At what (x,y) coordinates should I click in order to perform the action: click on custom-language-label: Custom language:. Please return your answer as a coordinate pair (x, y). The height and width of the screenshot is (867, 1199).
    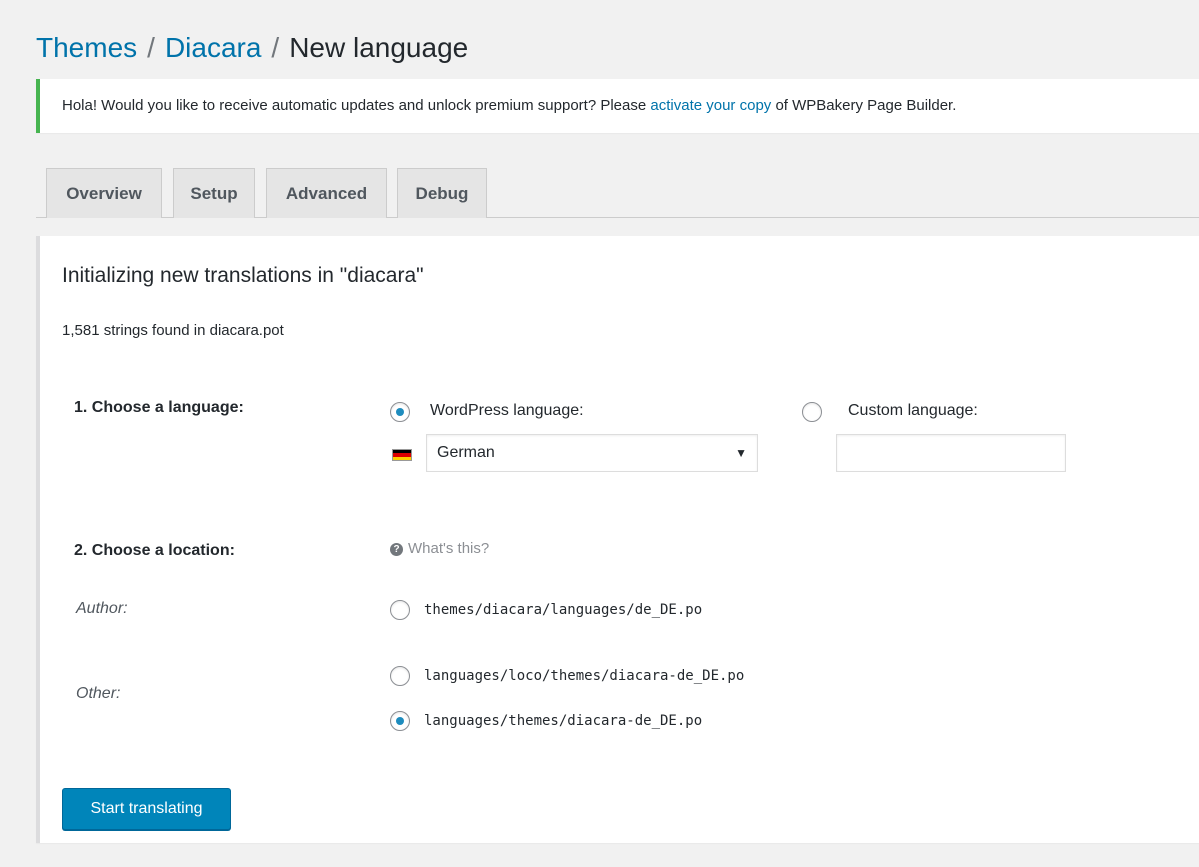
    Looking at the image, I should click on (913, 410).